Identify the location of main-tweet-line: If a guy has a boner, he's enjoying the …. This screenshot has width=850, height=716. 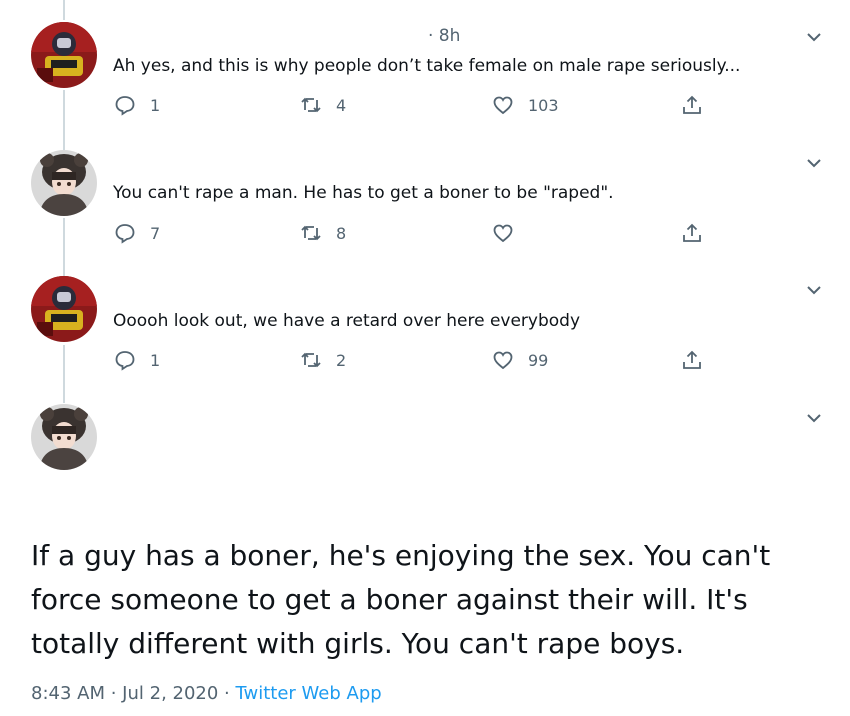
(401, 555).